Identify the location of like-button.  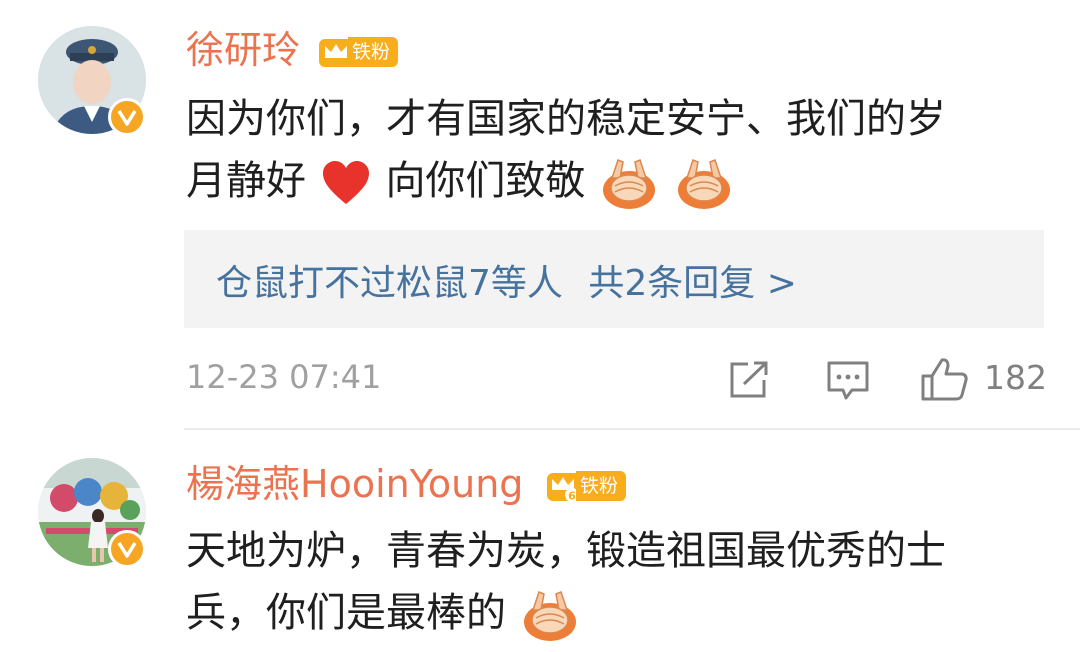
(945, 381).